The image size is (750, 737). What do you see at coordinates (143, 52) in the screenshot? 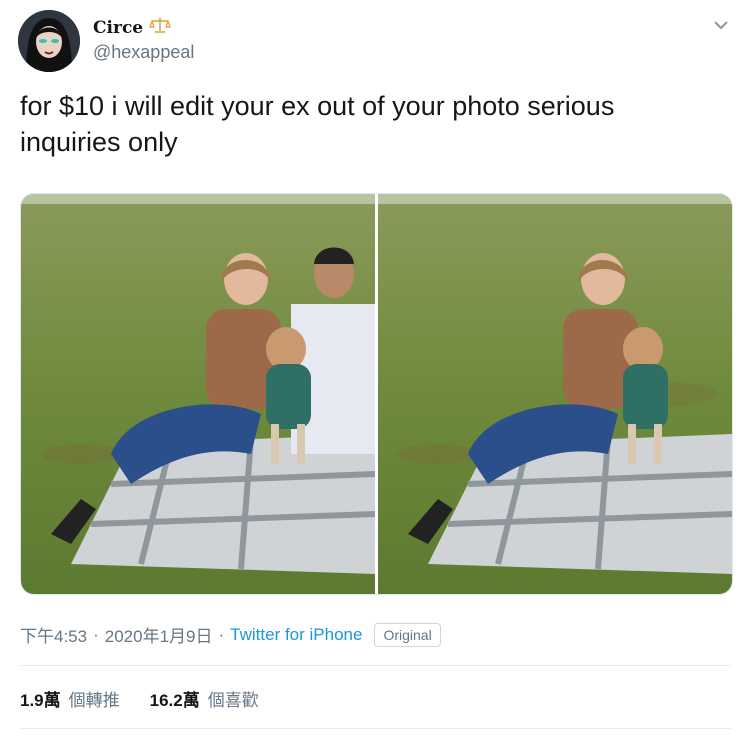
I see `user-handle: @hexappeal` at bounding box center [143, 52].